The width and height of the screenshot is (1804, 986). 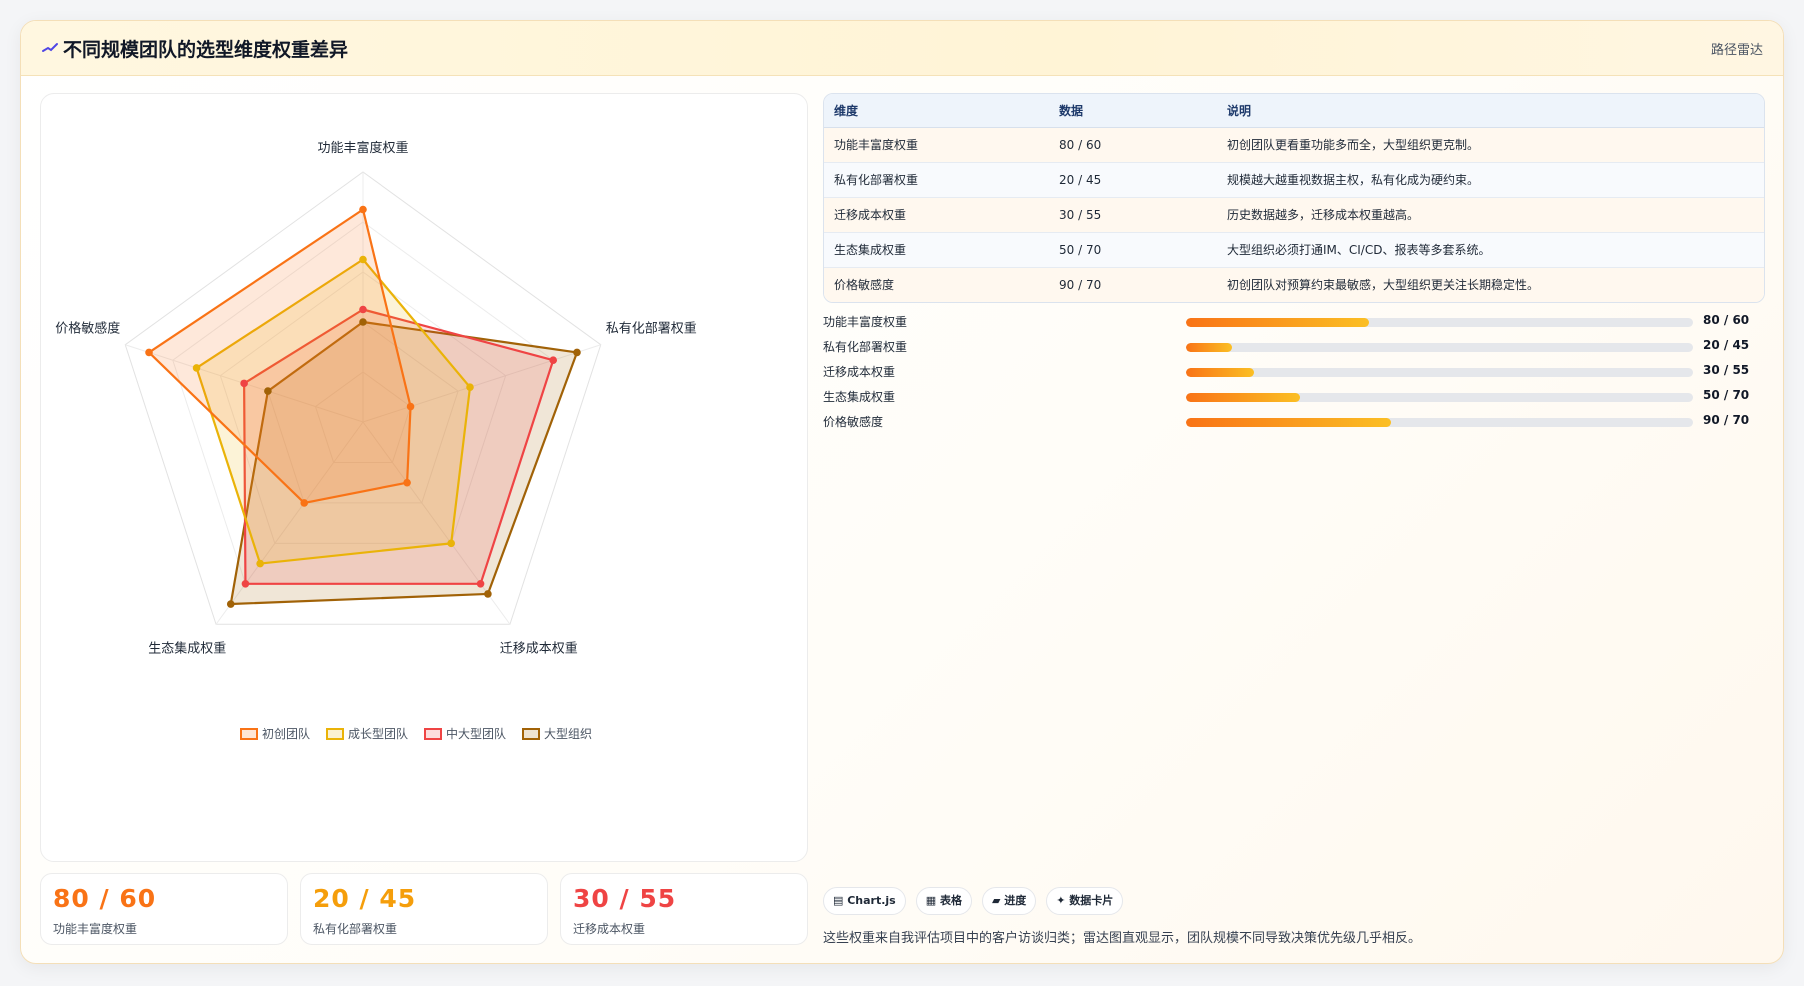 What do you see at coordinates (859, 397) in the screenshot?
I see `progress-label: 生态集成权重` at bounding box center [859, 397].